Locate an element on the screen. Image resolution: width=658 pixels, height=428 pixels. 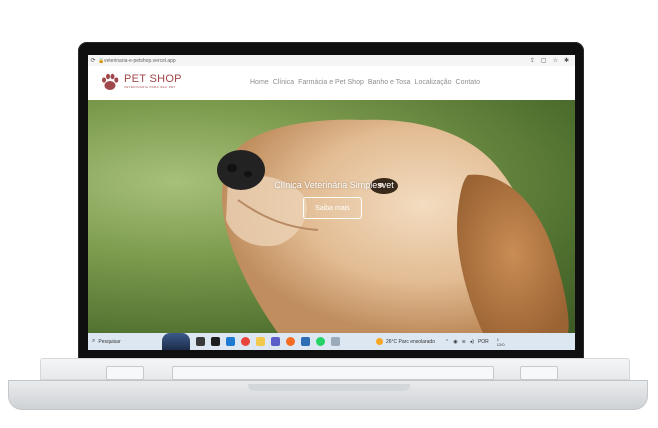
volume-icon: ◂) is located at coordinates (472, 342).